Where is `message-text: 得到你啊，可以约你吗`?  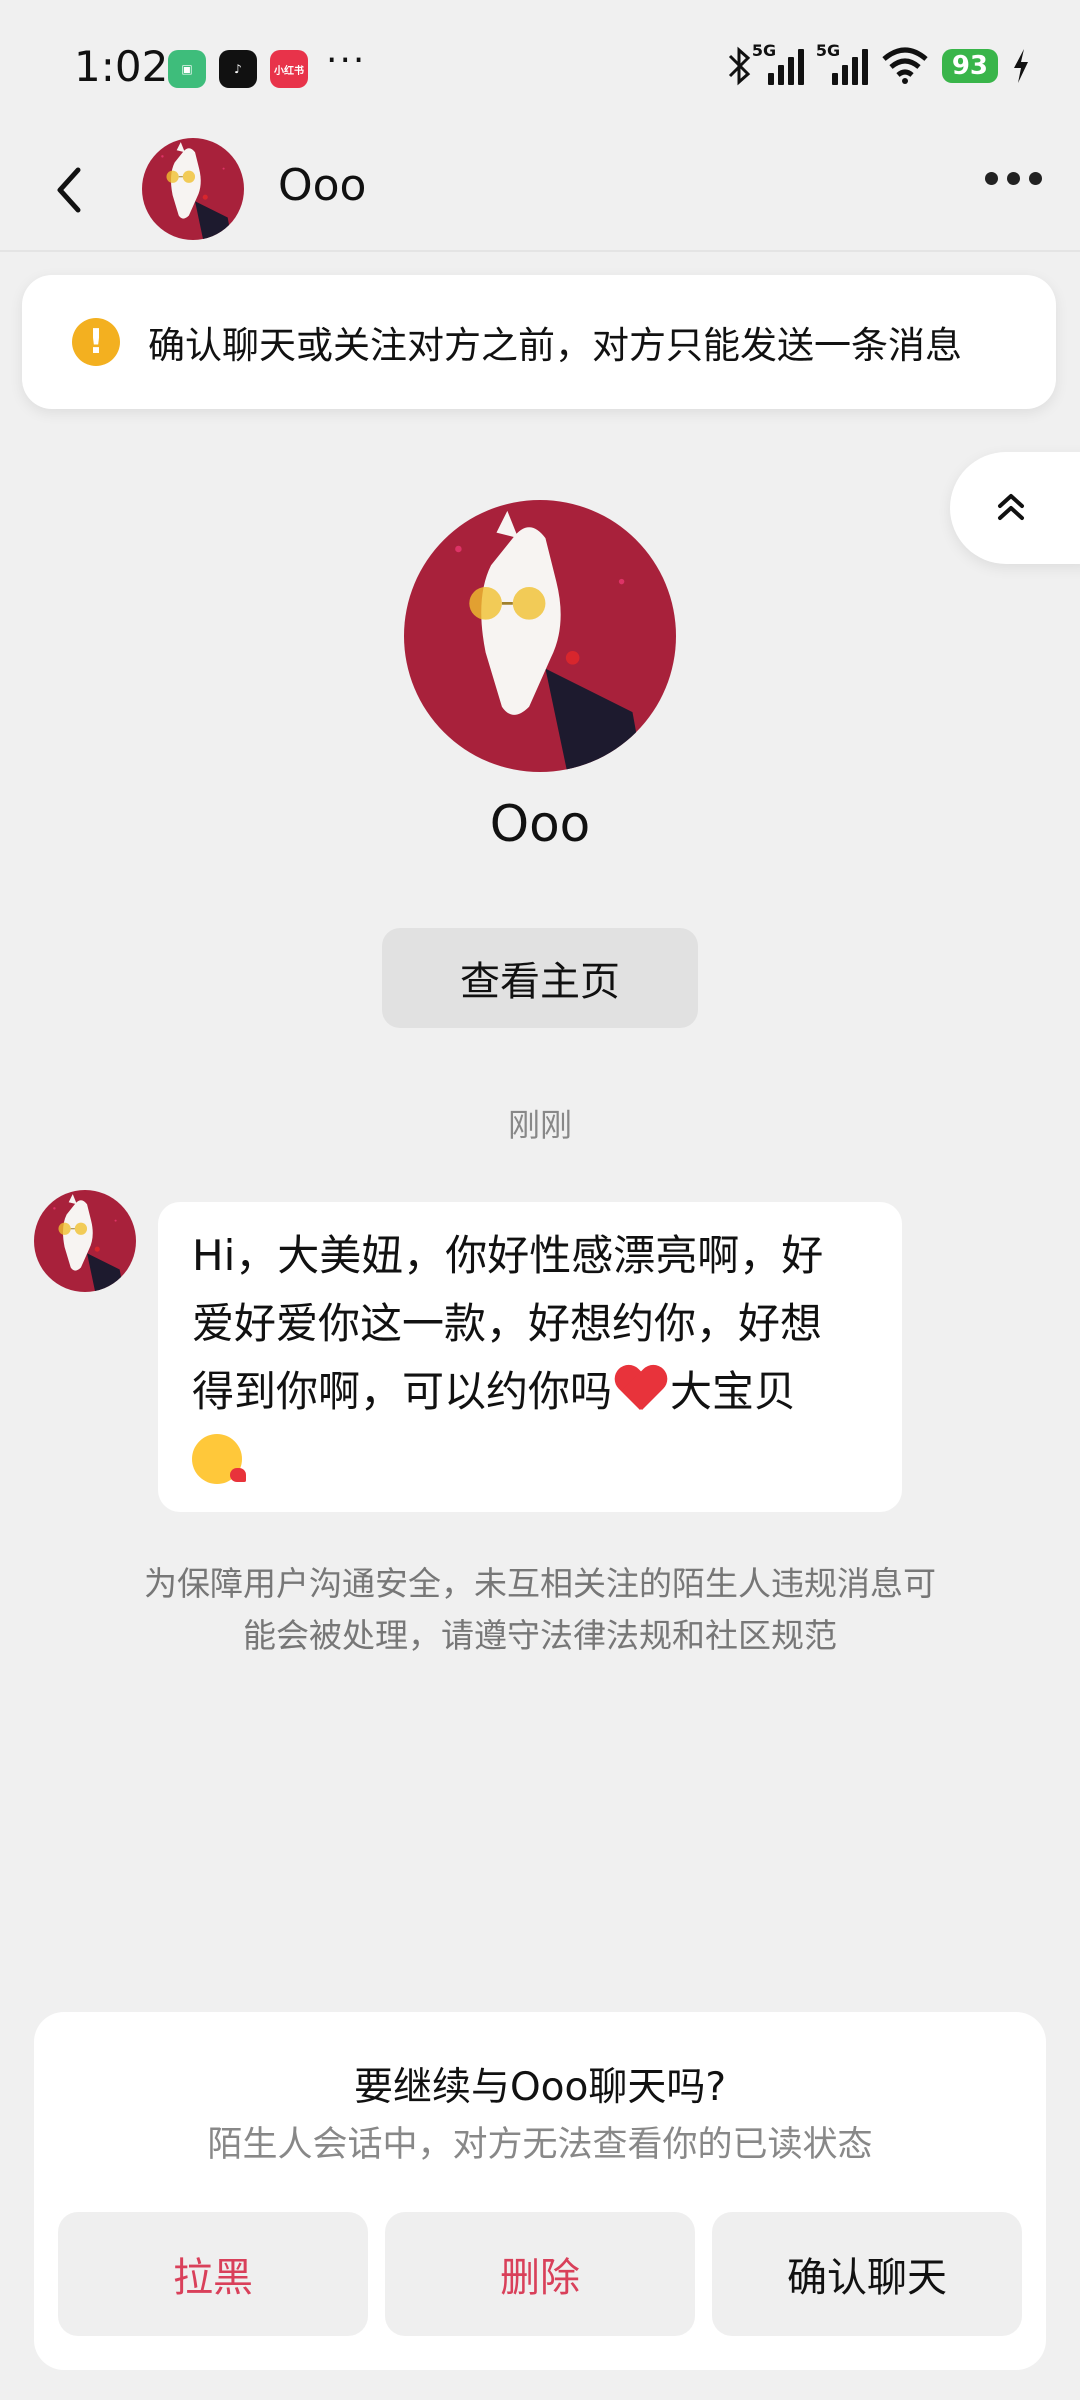
message-text: 得到你啊，可以约你吗 is located at coordinates (402, 1391).